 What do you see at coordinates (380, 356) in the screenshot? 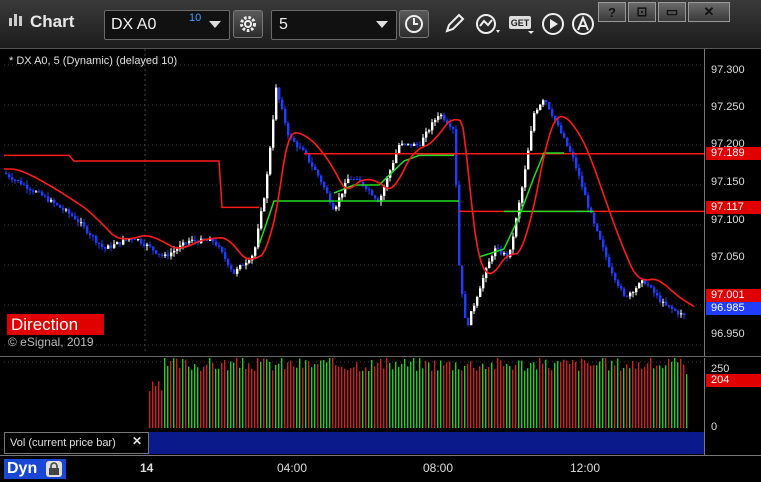
I see `pane-divider` at bounding box center [380, 356].